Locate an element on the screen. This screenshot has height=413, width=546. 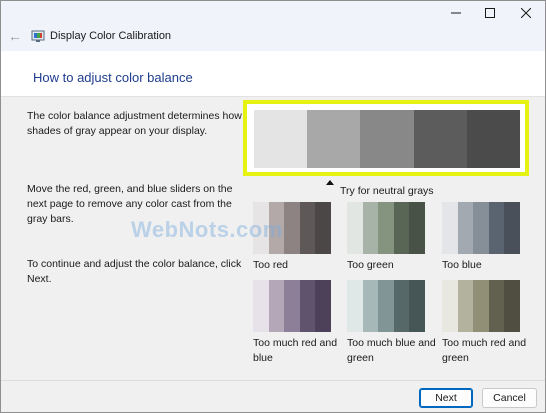
cancel-button: Cancel is located at coordinates (509, 398).